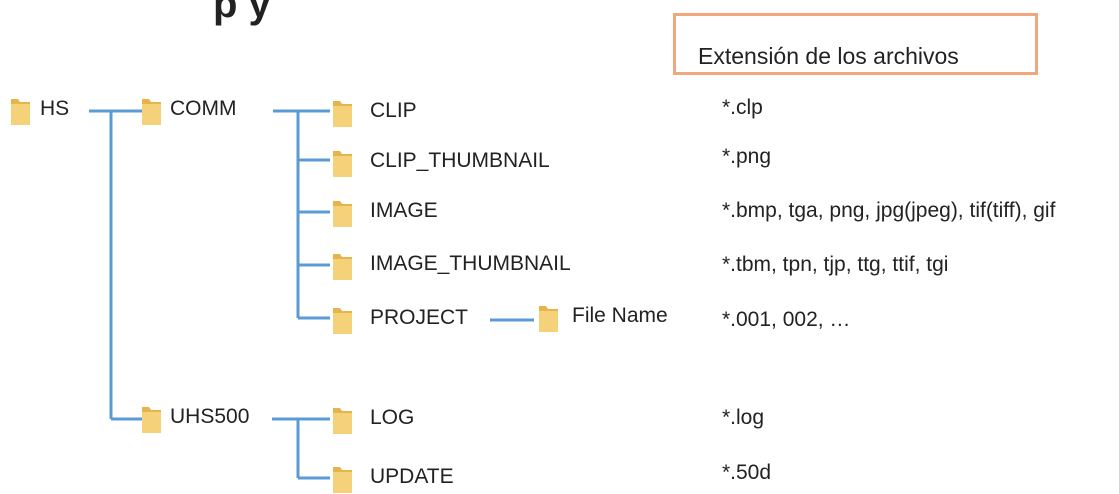  What do you see at coordinates (620, 315) in the screenshot?
I see `tree-node-label-file-name: File Name` at bounding box center [620, 315].